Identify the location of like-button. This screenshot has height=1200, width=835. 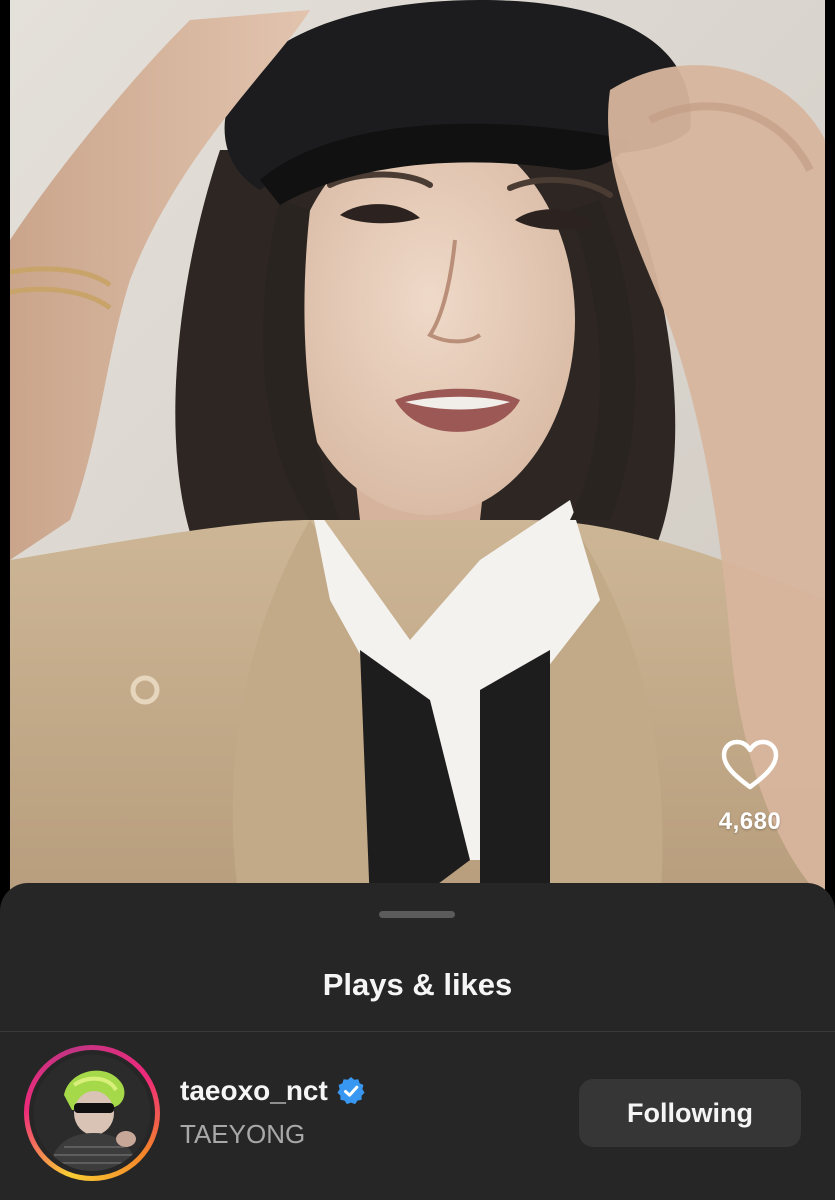
(750, 765).